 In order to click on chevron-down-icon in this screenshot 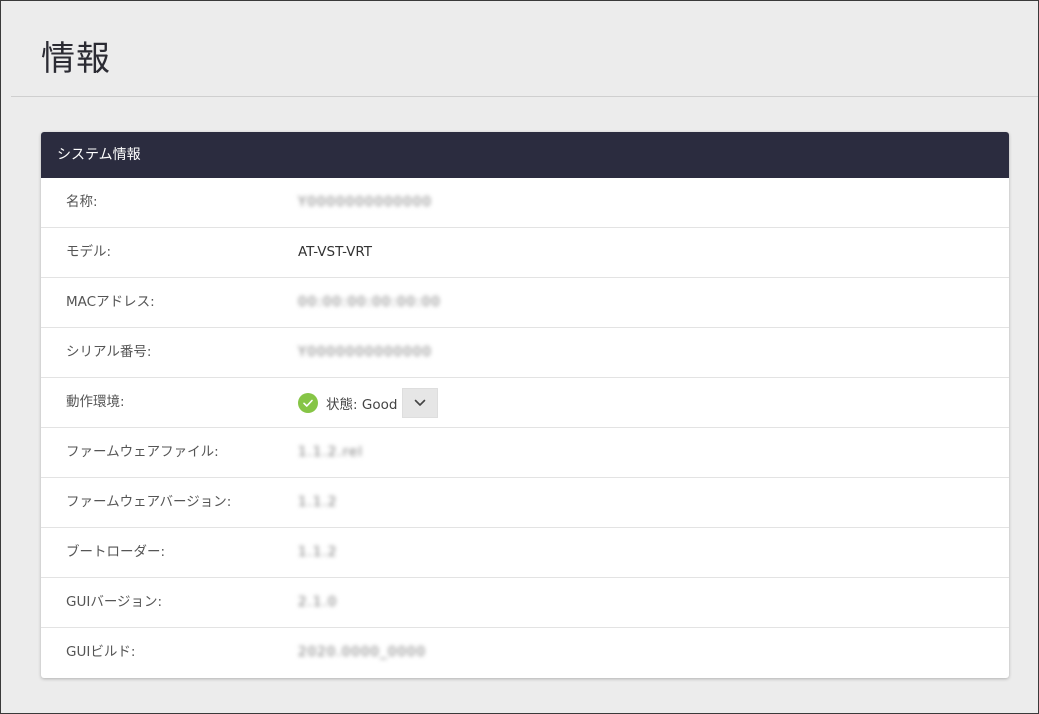, I will do `click(420, 402)`.